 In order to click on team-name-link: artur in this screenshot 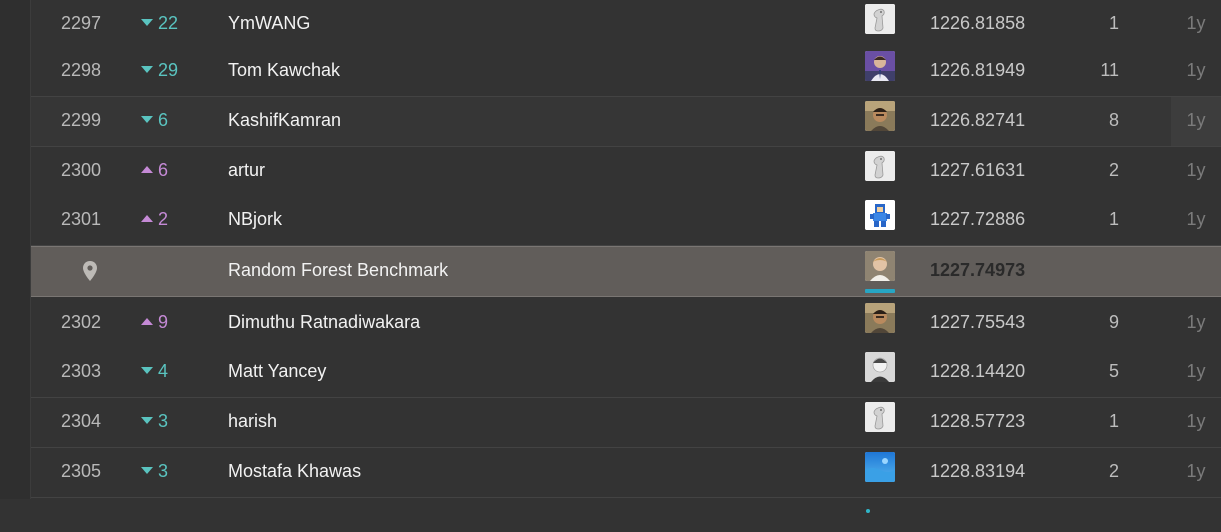, I will do `click(478, 171)`.